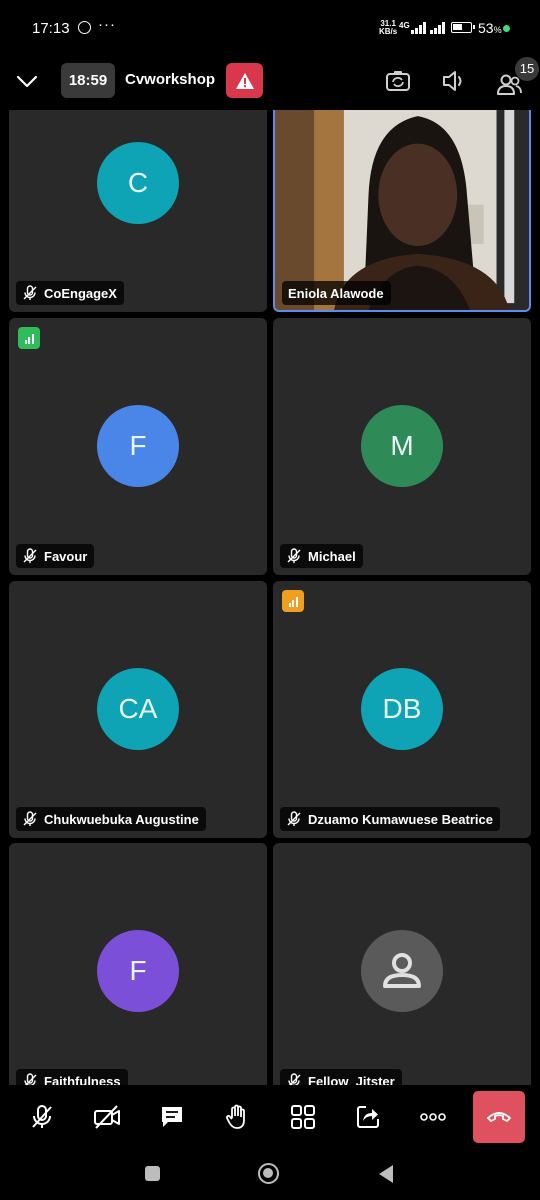 This screenshot has width=540, height=1200. I want to click on battery-value: 53, so click(486, 28).